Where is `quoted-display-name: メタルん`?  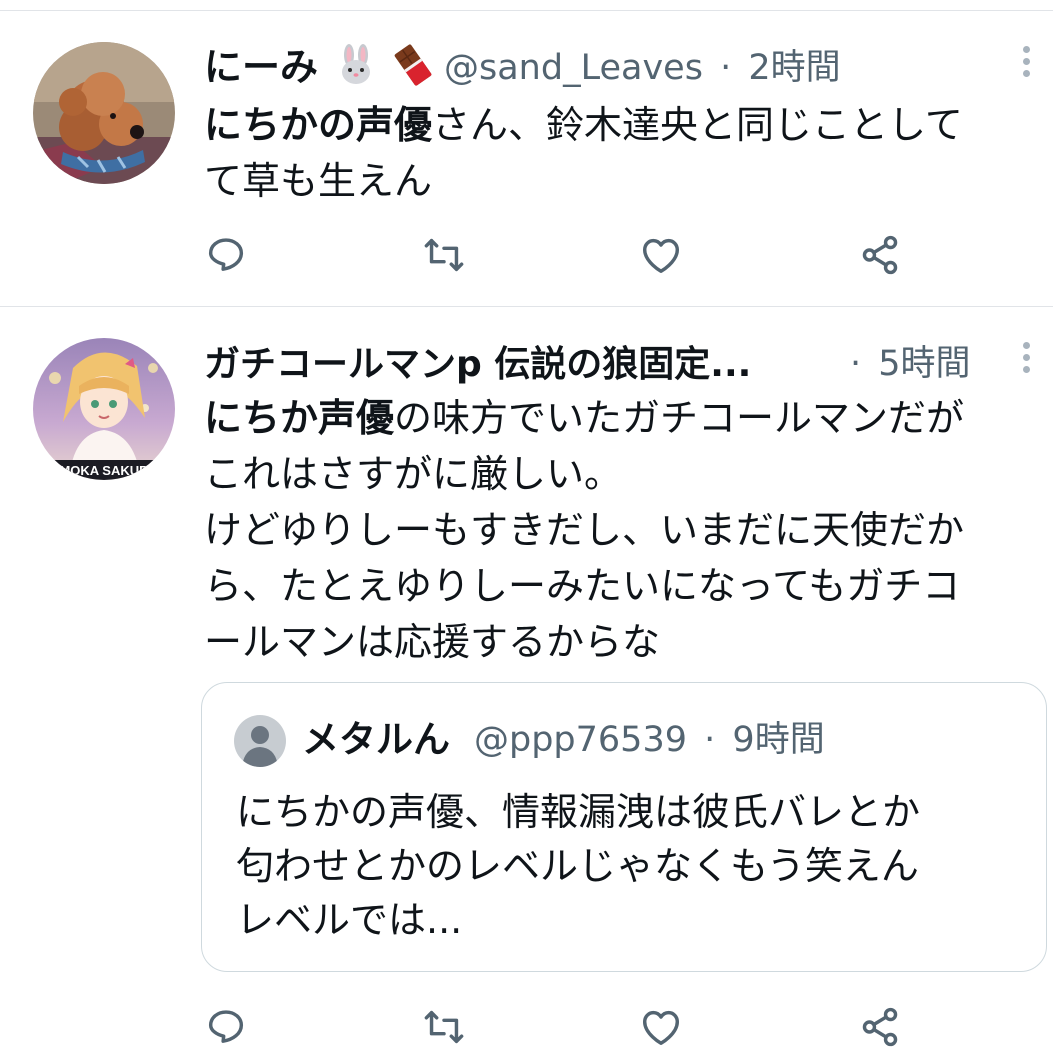
quoted-display-name: メタルん is located at coordinates (376, 739).